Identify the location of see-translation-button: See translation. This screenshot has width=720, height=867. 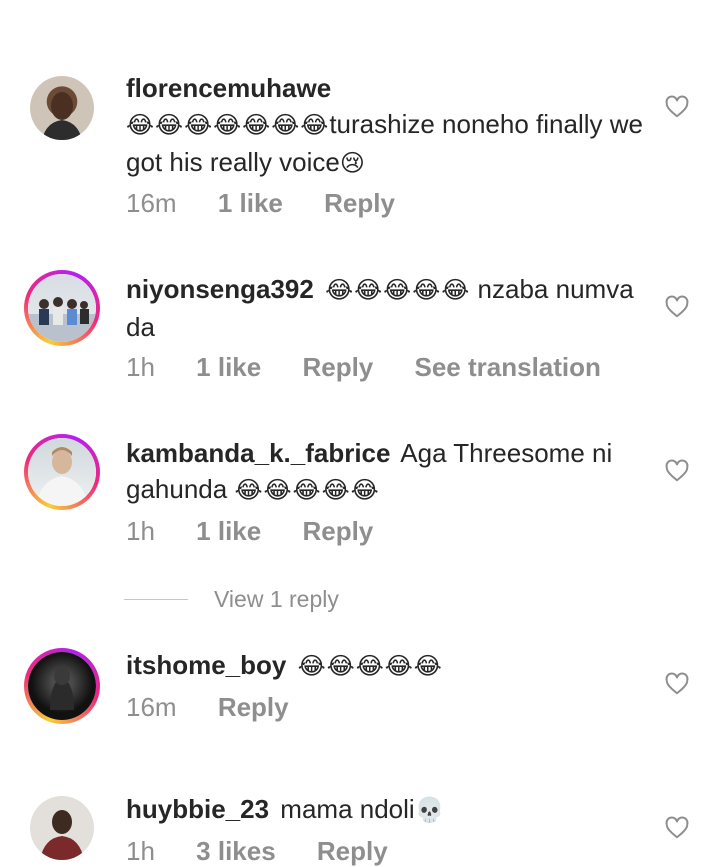
(508, 367).